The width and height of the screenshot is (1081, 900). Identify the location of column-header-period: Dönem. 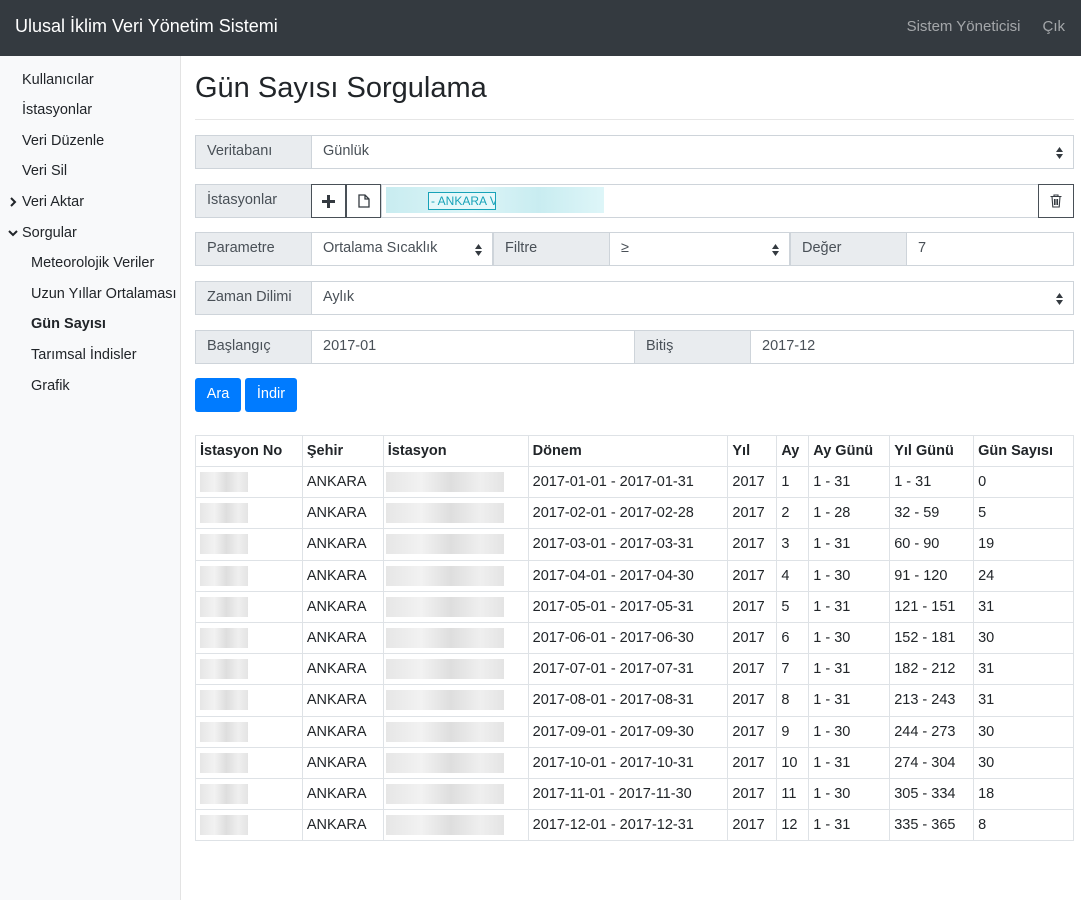
(628, 451).